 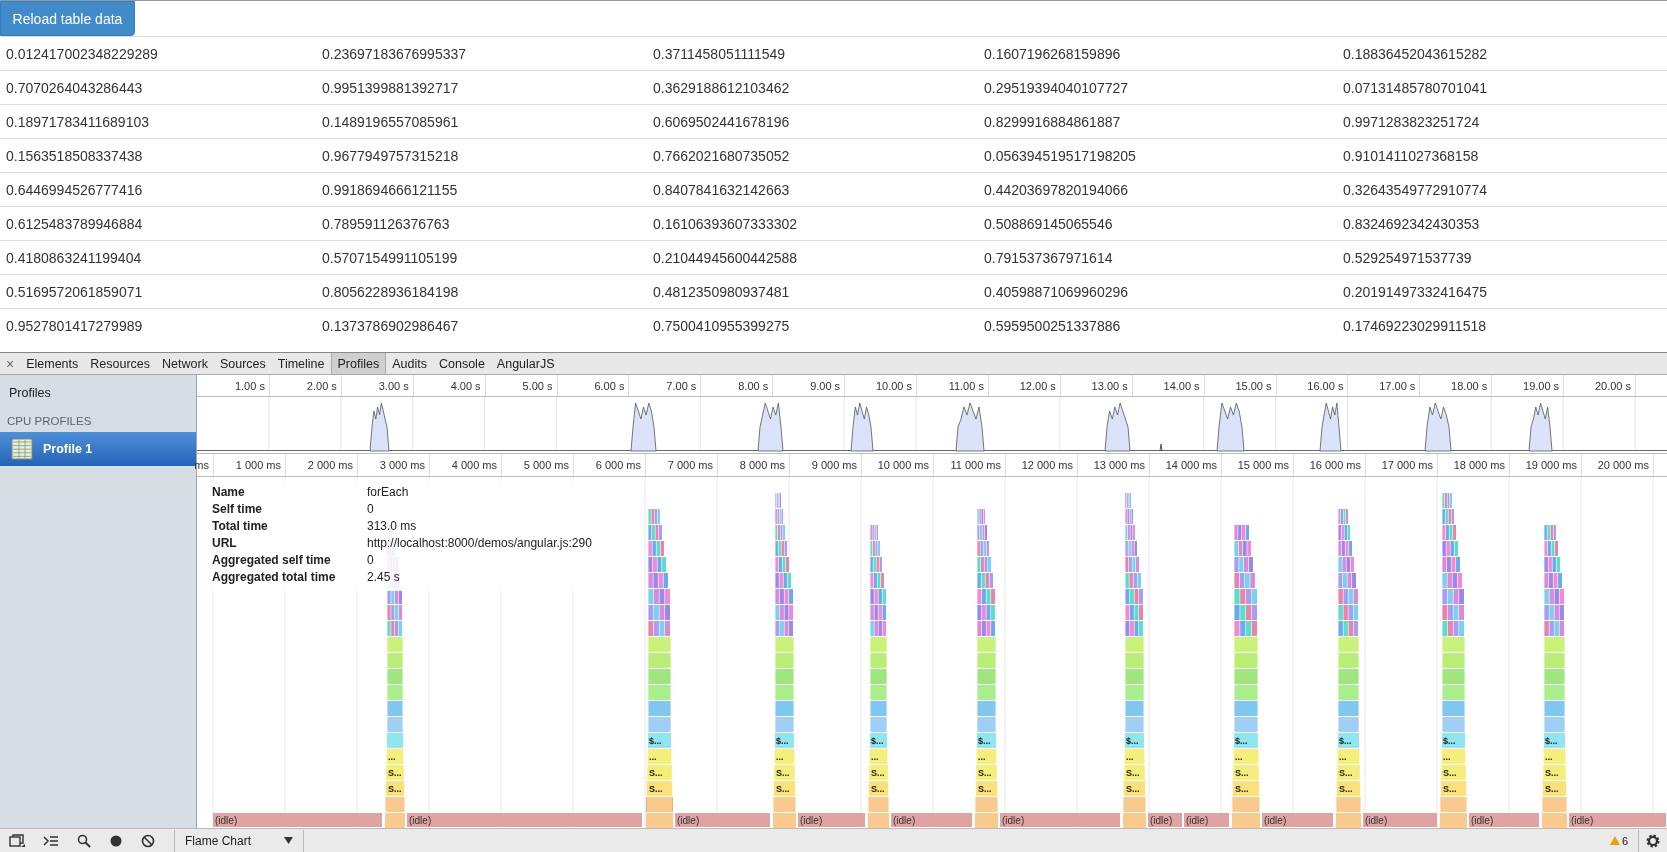 What do you see at coordinates (201, 465) in the screenshot?
I see `tick-label: ms` at bounding box center [201, 465].